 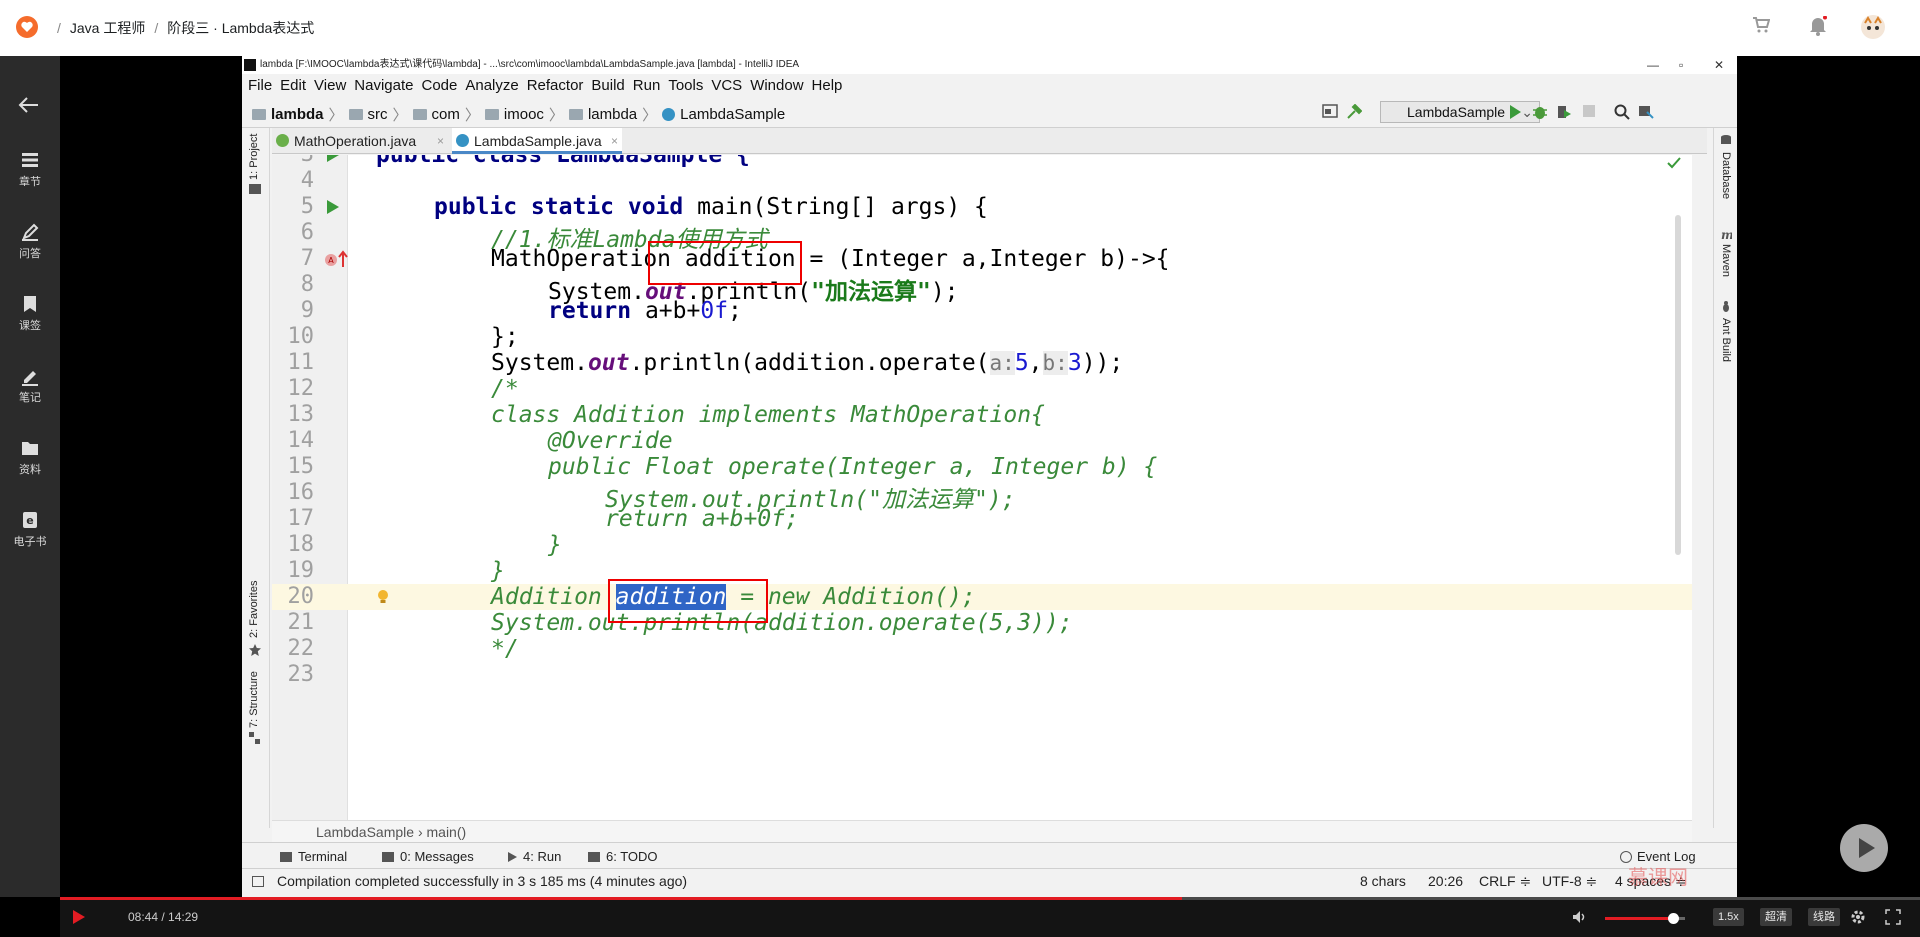 What do you see at coordinates (30, 529) in the screenshot?
I see `sidebar-item-ebook: e 电子书` at bounding box center [30, 529].